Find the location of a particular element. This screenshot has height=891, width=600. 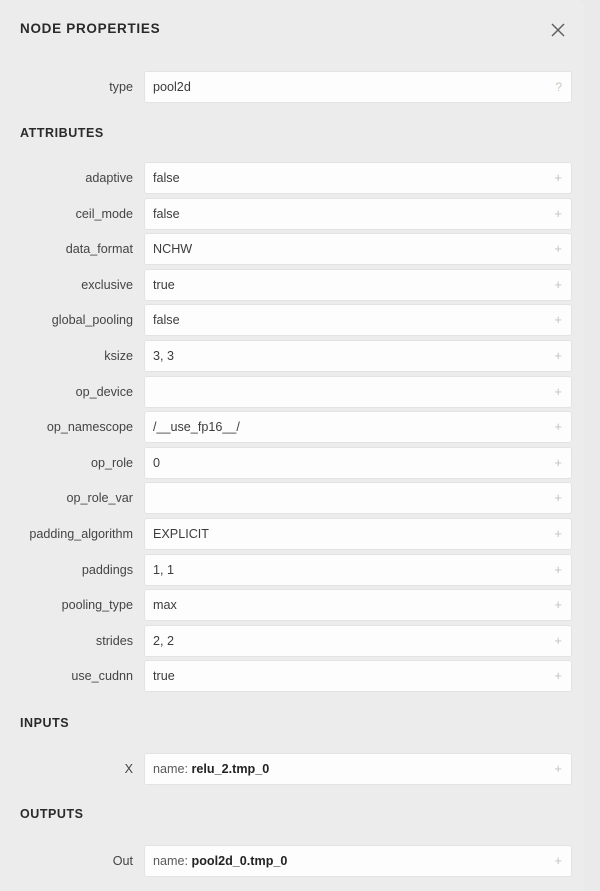

attribute-use_cudnn-field: true + is located at coordinates (358, 676).